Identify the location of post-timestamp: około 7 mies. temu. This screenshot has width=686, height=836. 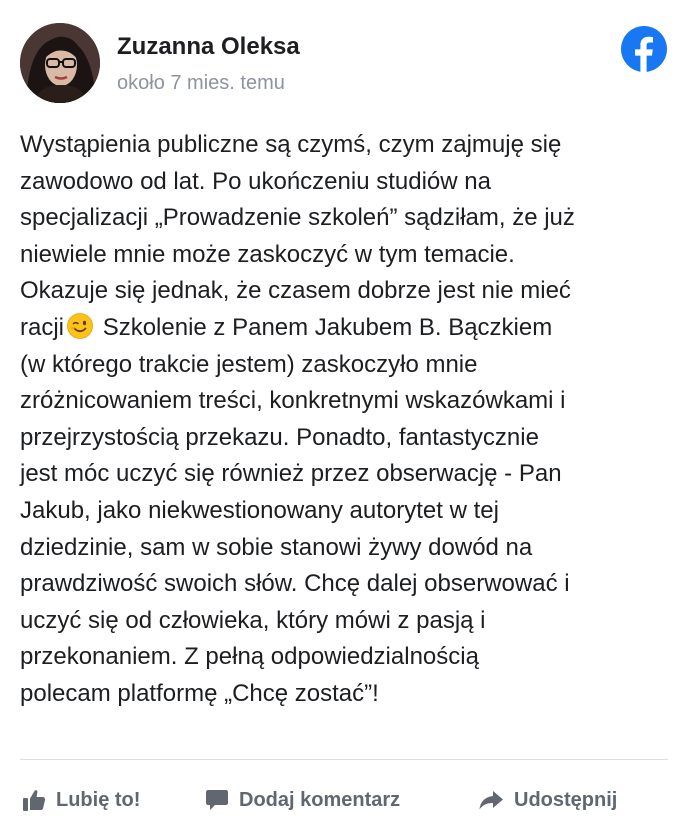
(201, 83).